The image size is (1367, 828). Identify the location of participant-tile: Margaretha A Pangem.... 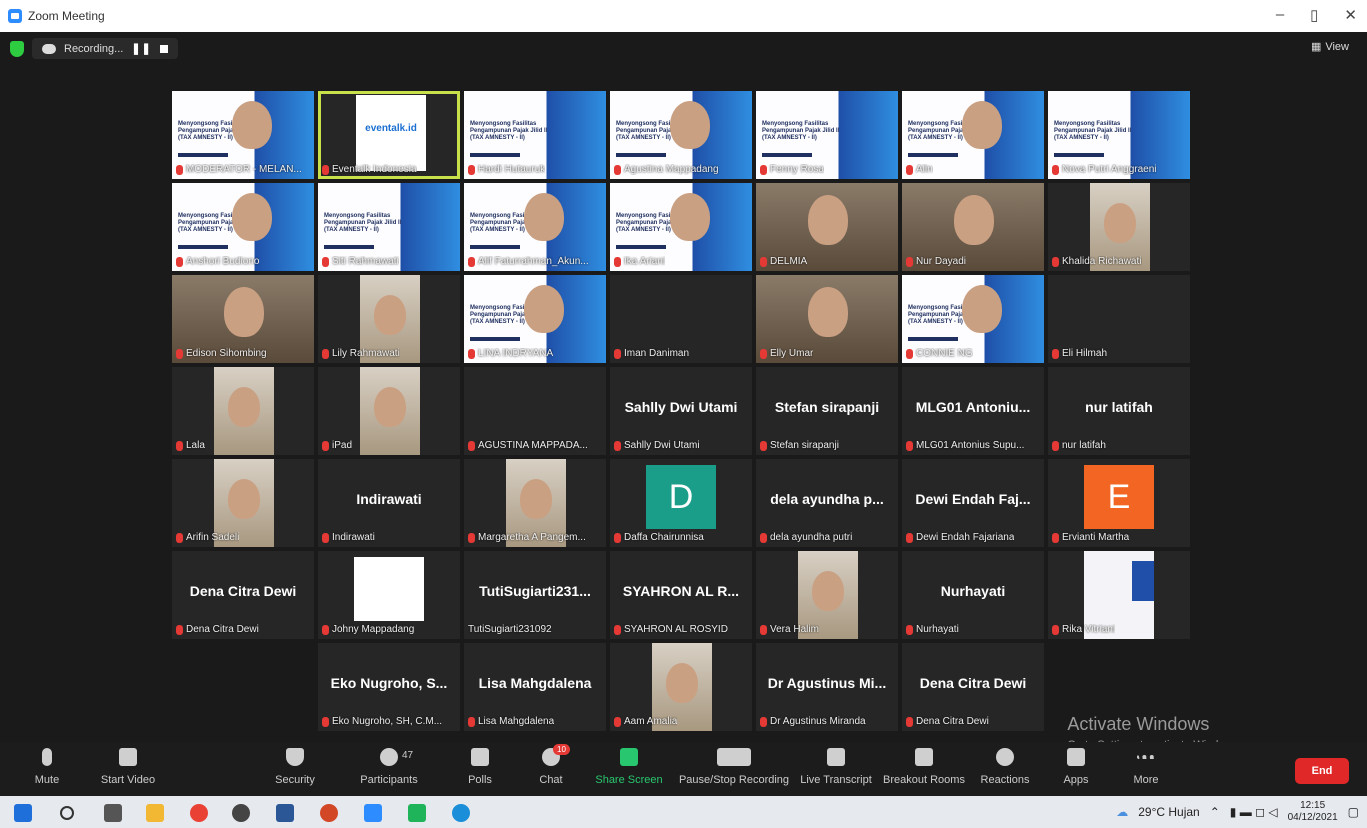
(535, 503).